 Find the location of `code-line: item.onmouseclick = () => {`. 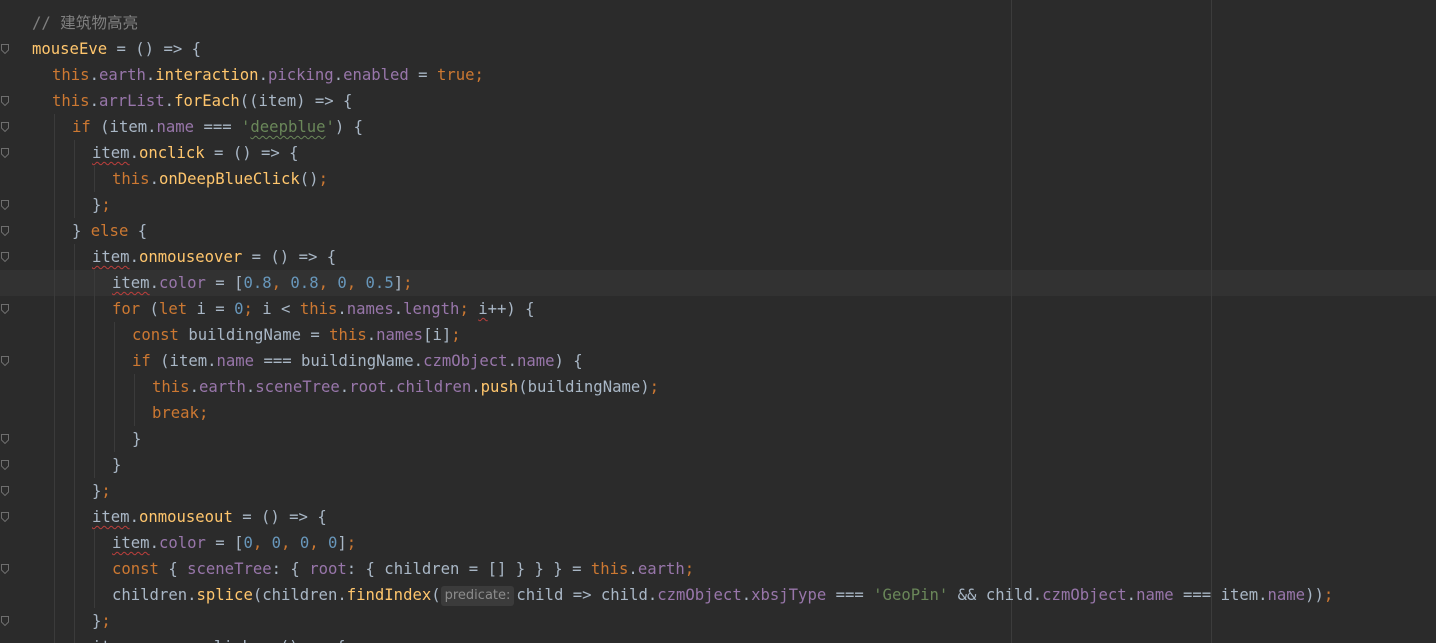

code-line: item.onmouseclick = () => { is located at coordinates (218, 638).